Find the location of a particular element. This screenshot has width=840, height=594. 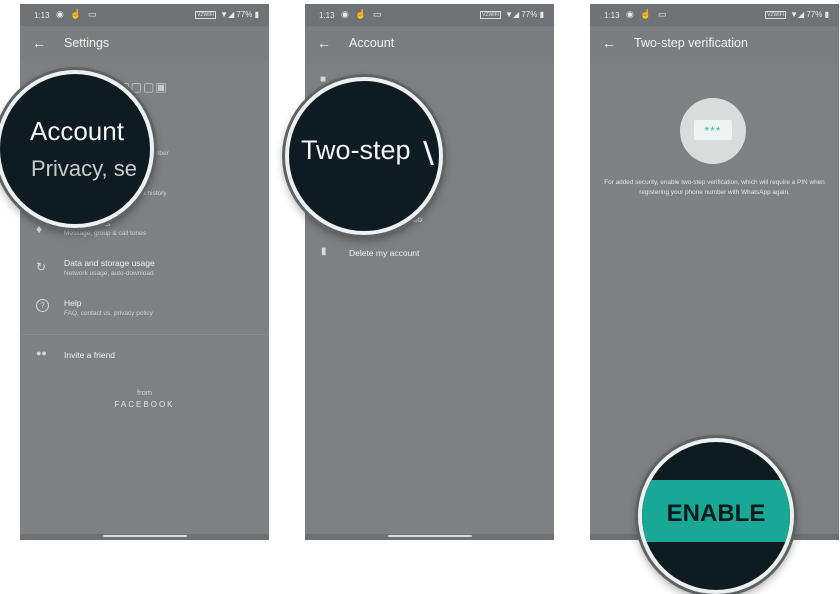

data-usage-icon: ↻ is located at coordinates (41, 267).